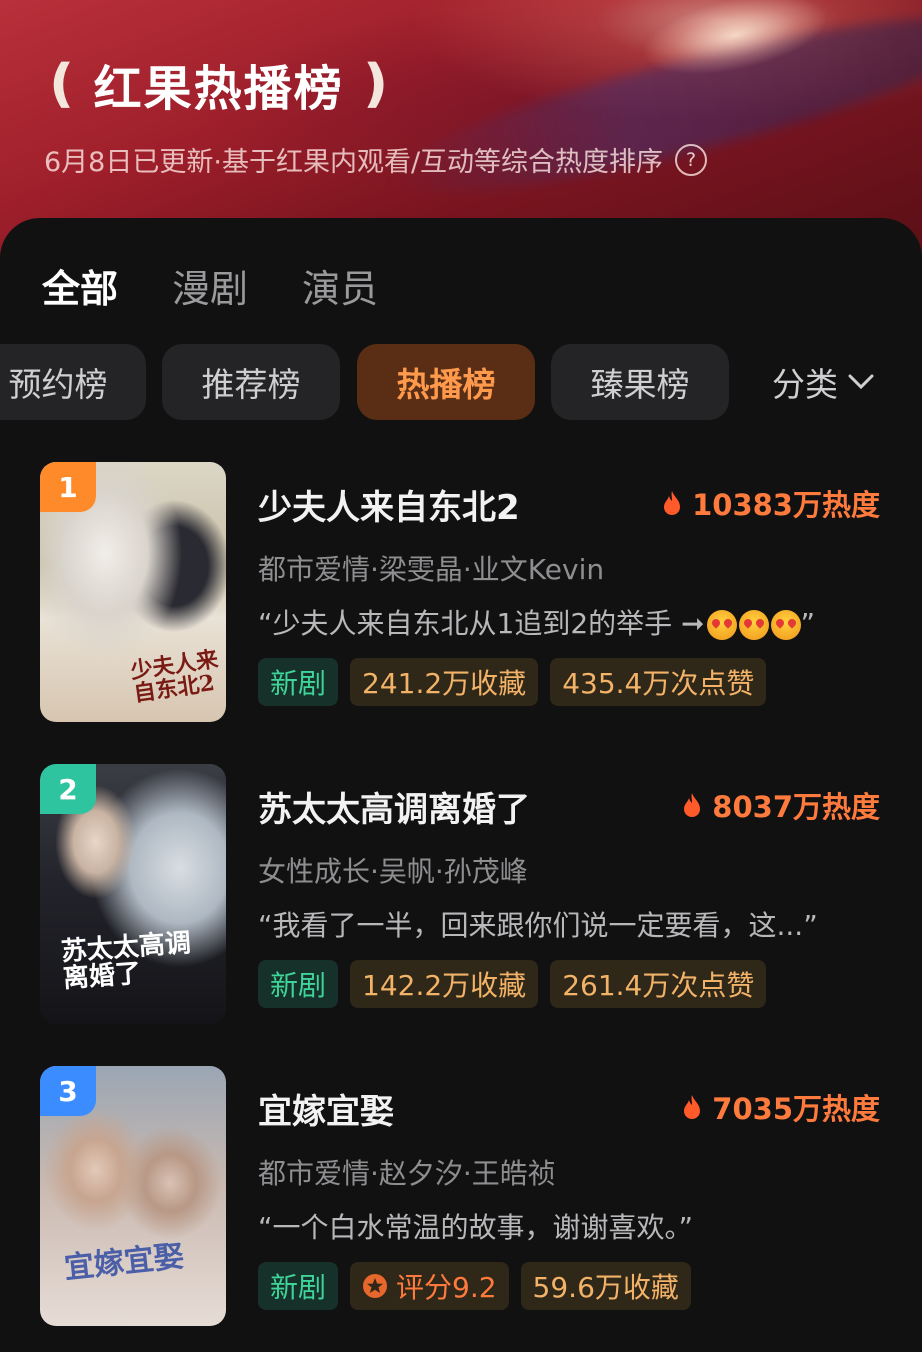 The image size is (922, 1352). What do you see at coordinates (218, 89) in the screenshot?
I see `page-title: 红果热播榜` at bounding box center [218, 89].